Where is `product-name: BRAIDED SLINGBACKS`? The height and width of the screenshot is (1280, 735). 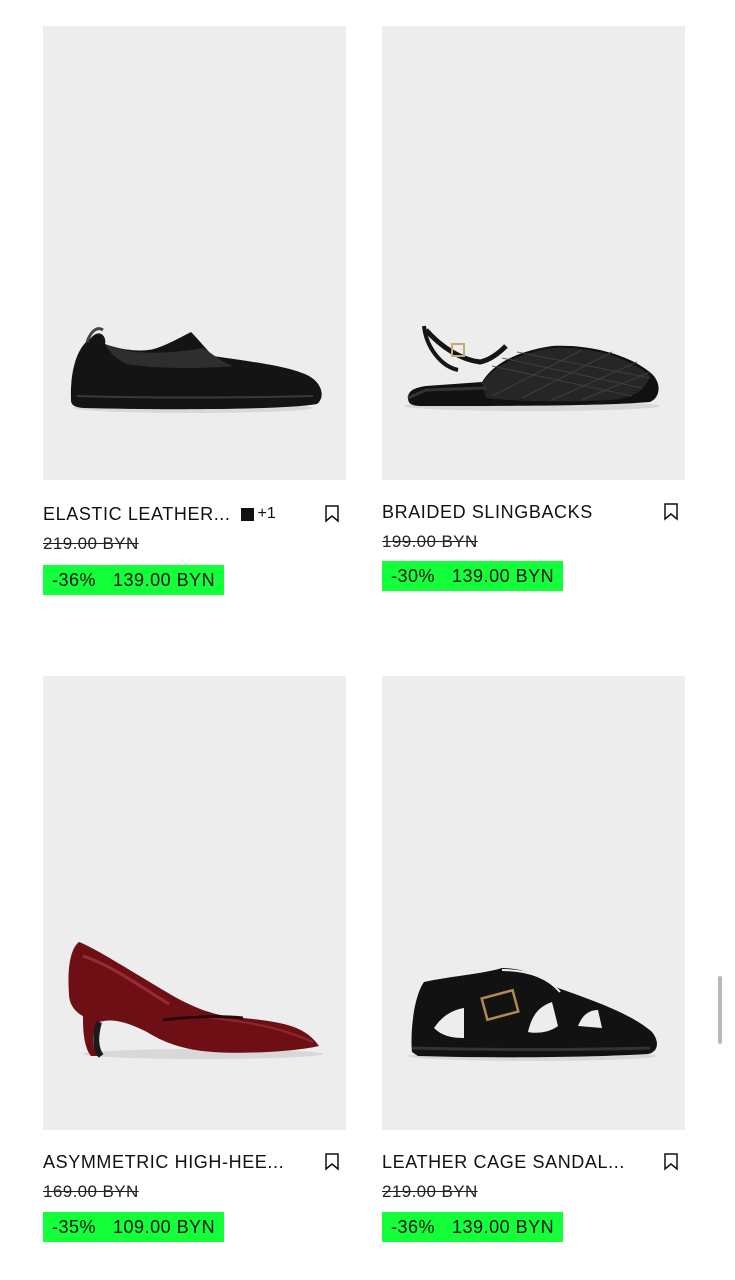
product-name: BRAIDED SLINGBACKS is located at coordinates (487, 512).